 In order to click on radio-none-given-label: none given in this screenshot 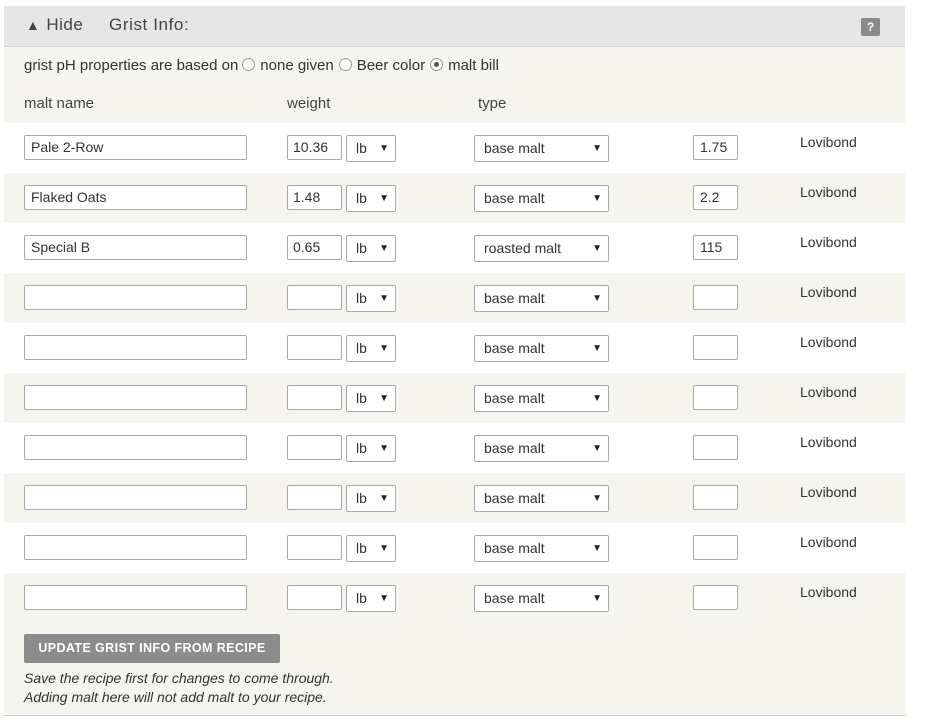, I will do `click(297, 65)`.